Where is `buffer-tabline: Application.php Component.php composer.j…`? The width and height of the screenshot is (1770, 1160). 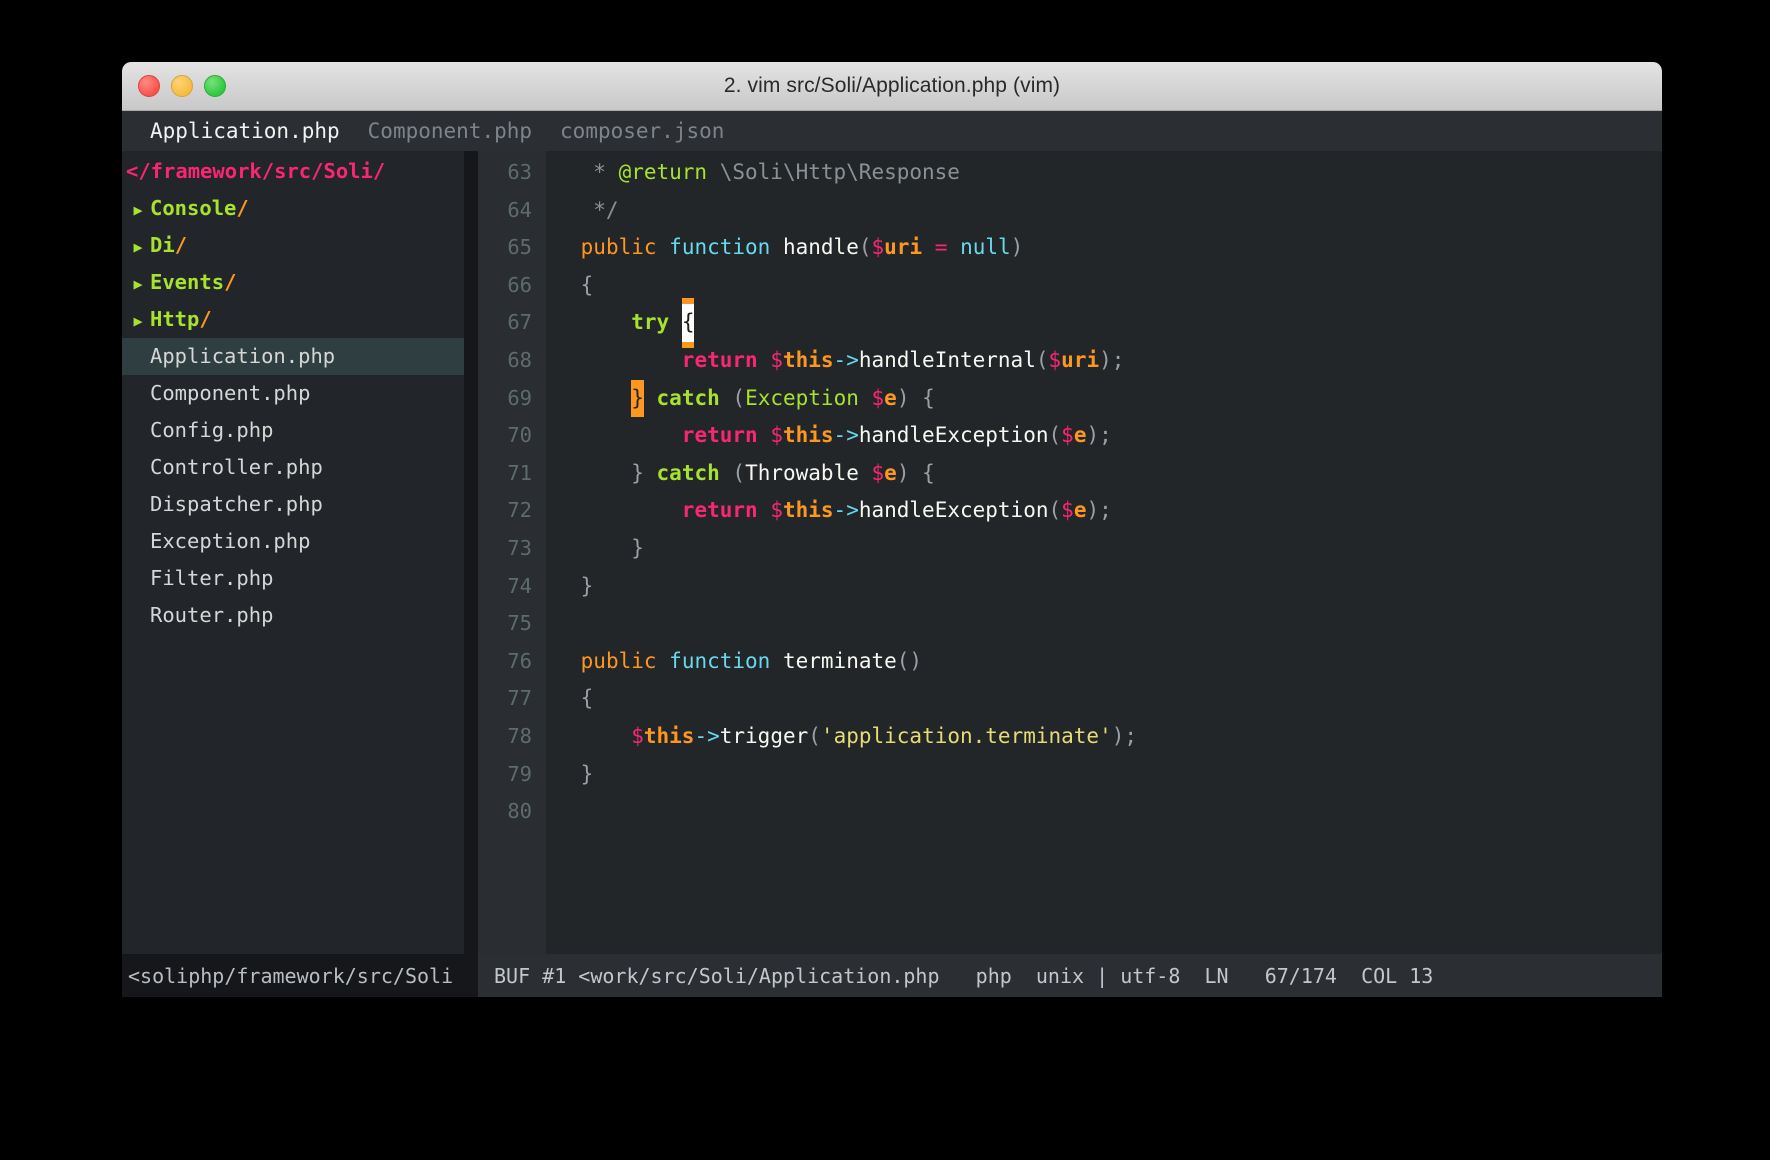
buffer-tabline: Application.php Component.php composer.j… is located at coordinates (892, 131).